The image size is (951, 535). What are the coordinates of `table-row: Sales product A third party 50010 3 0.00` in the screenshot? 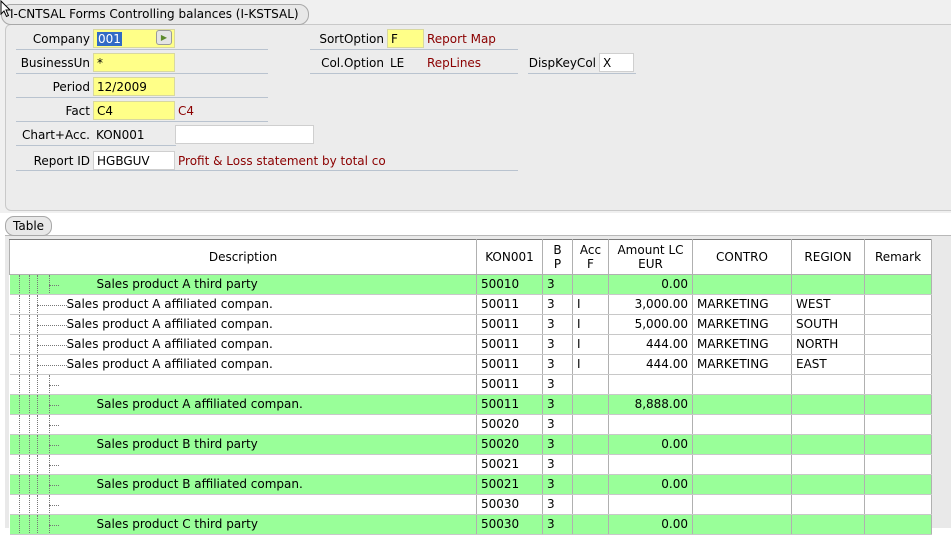 It's located at (470, 284).